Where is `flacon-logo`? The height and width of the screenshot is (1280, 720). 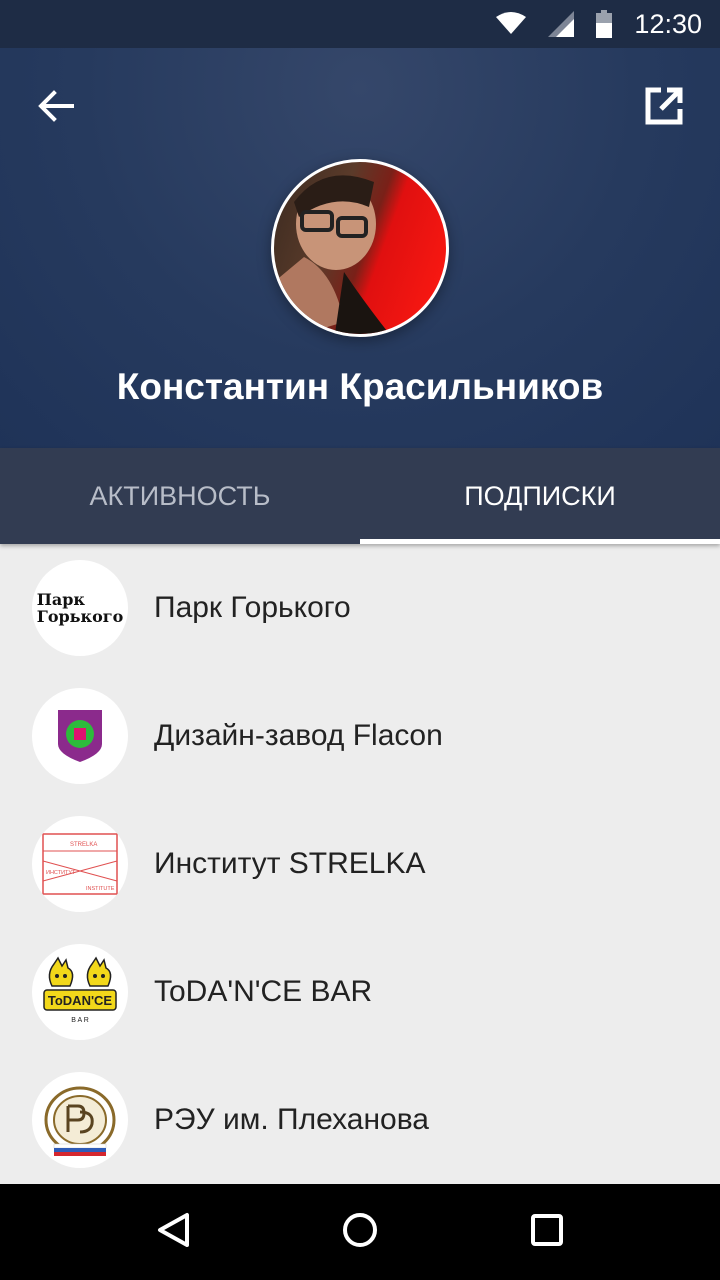 flacon-logo is located at coordinates (80, 736).